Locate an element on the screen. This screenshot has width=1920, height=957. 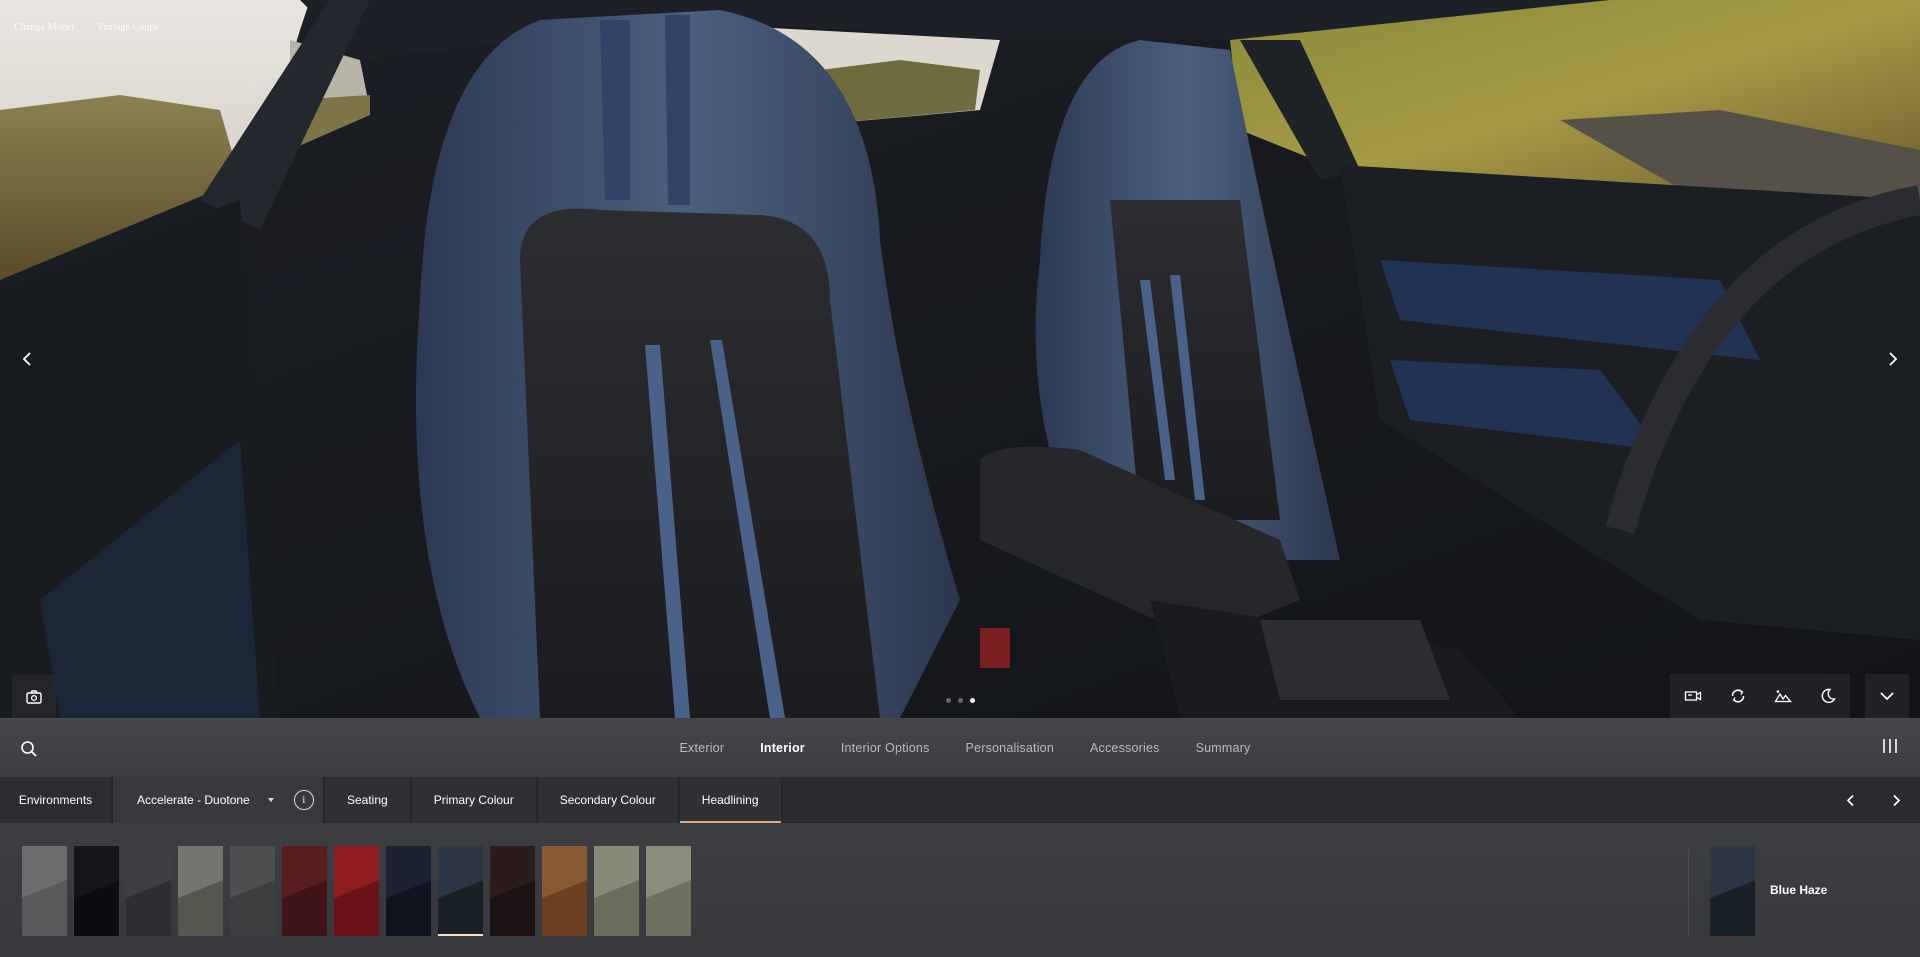
environment-button is located at coordinates (1782, 696).